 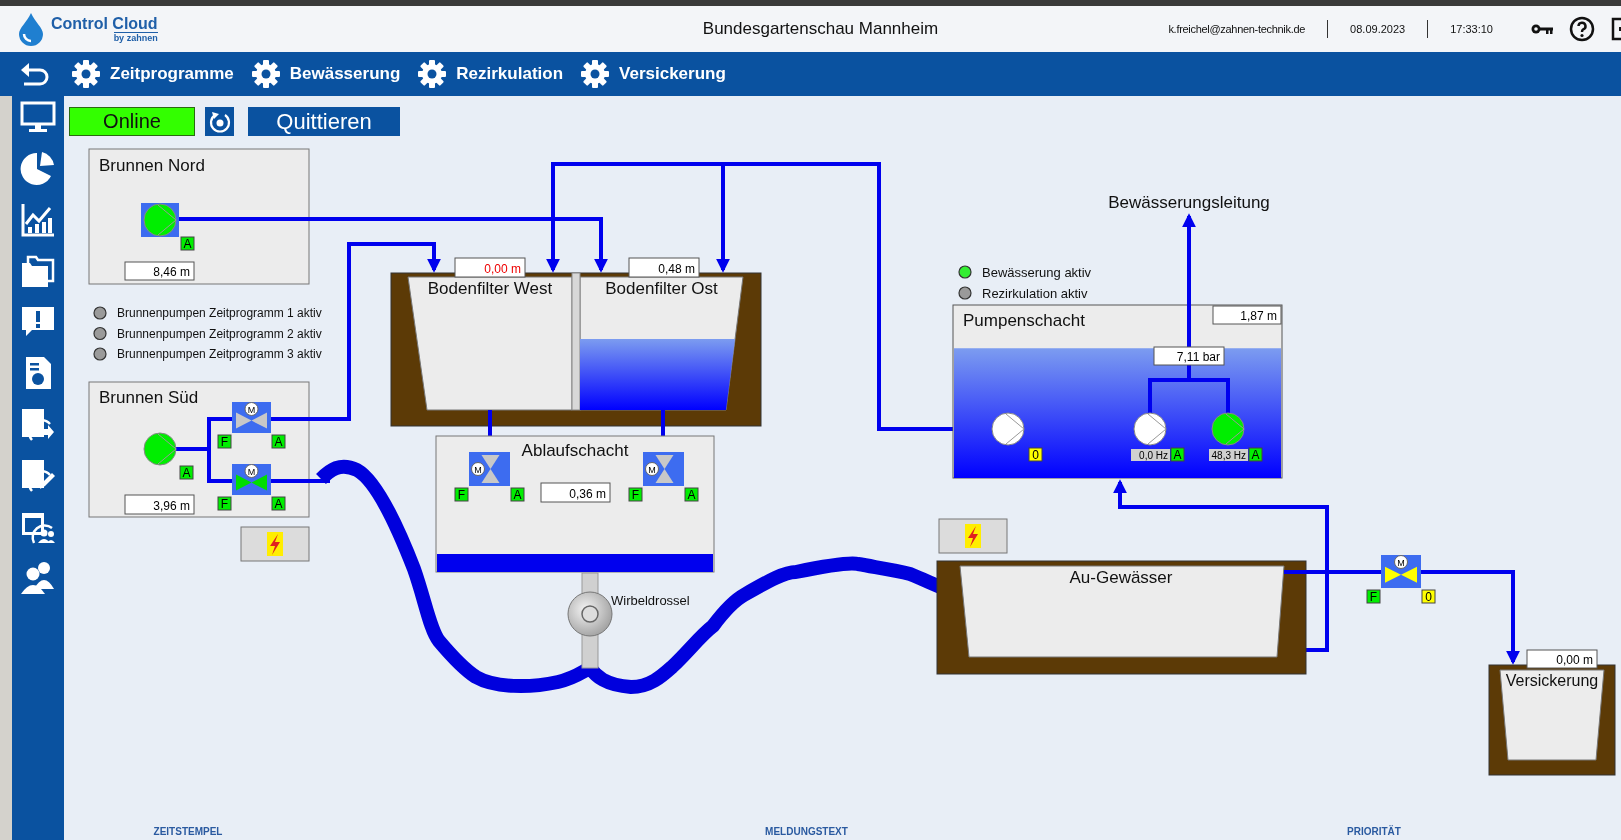 I want to click on column-header: MELDUNGSTEXT, so click(x=806, y=831).